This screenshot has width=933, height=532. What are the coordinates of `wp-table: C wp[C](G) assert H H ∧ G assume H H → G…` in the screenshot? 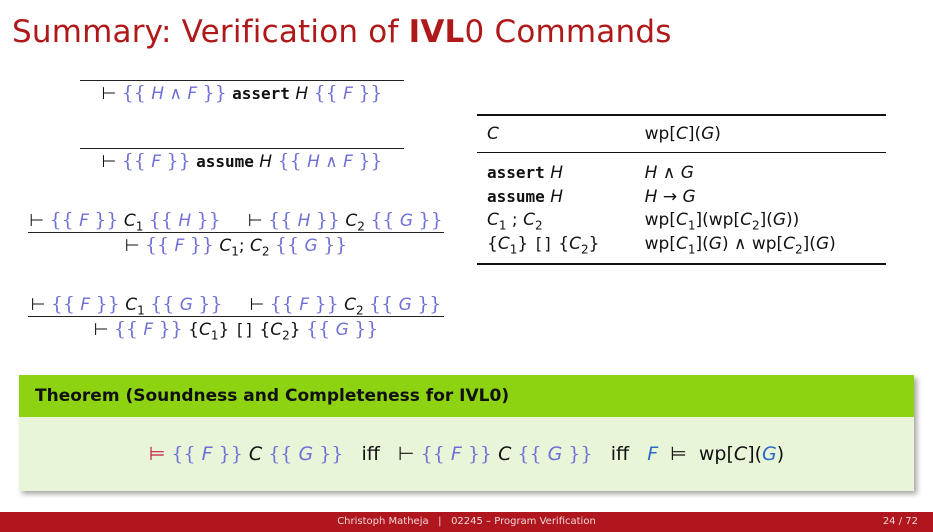 It's located at (681, 189).